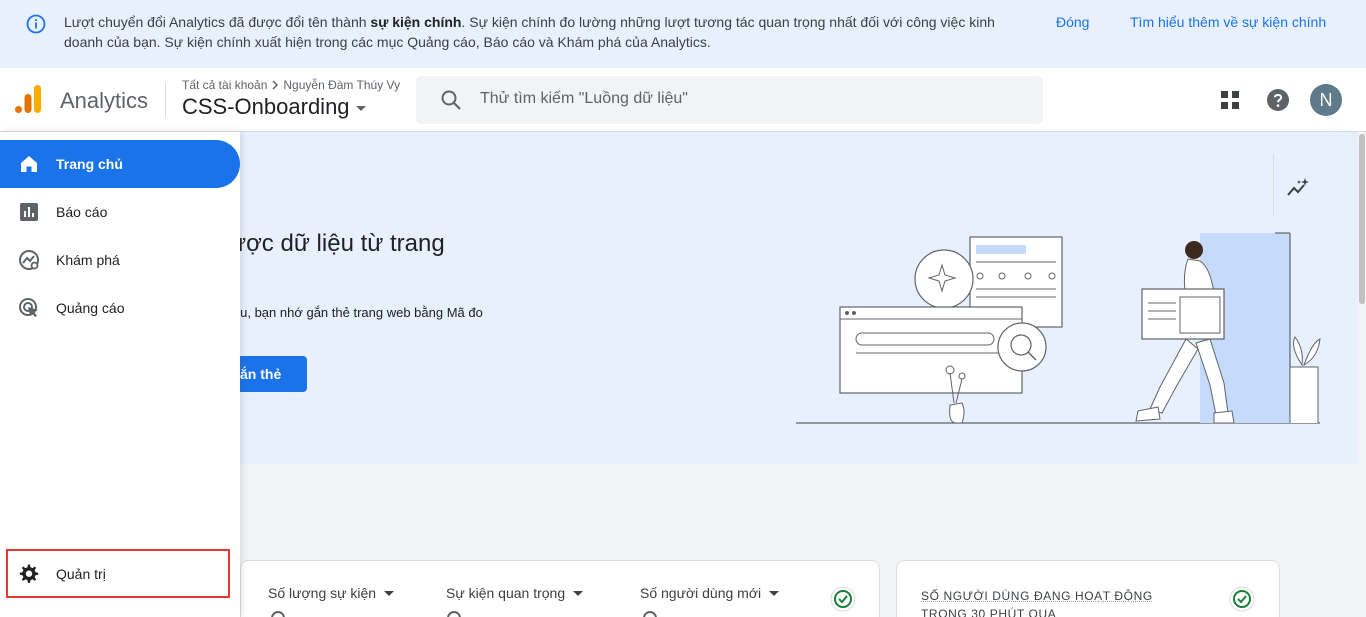 The height and width of the screenshot is (617, 1366). What do you see at coordinates (29, 164) in the screenshot?
I see `home-icon` at bounding box center [29, 164].